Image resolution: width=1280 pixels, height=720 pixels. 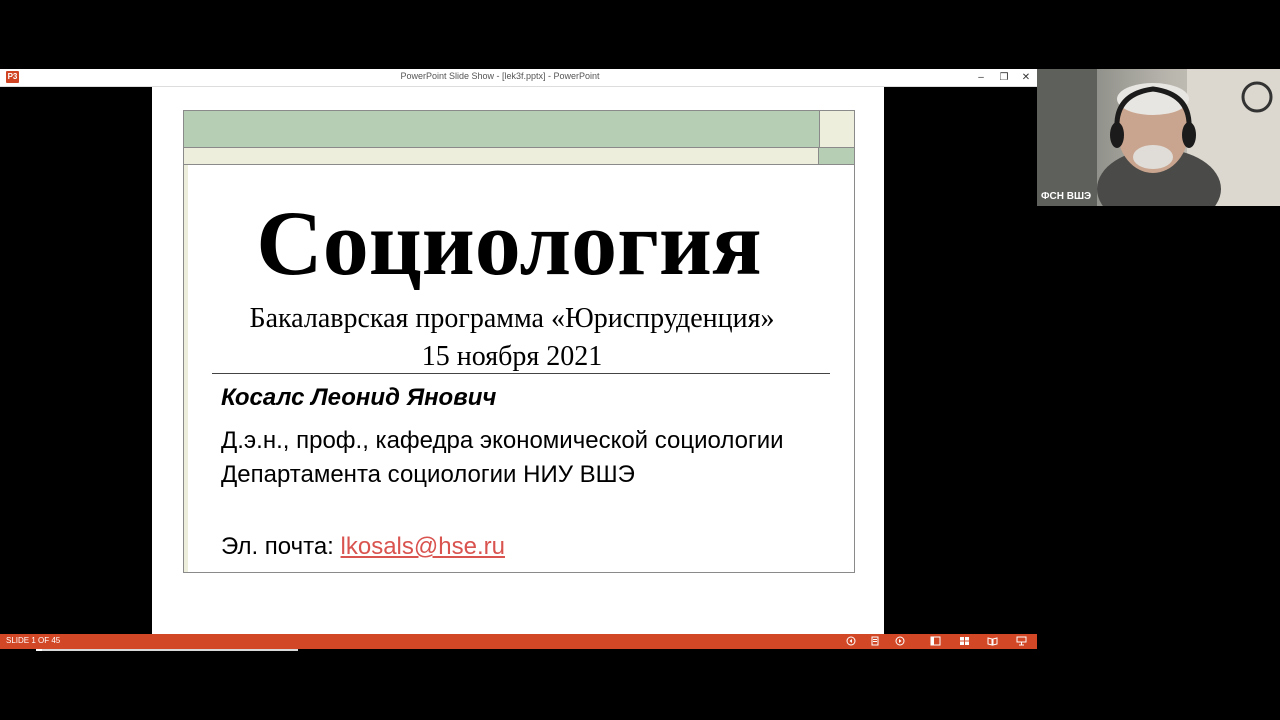 What do you see at coordinates (33, 640) in the screenshot?
I see `slide-counter: SLIDE 1 OF 45` at bounding box center [33, 640].